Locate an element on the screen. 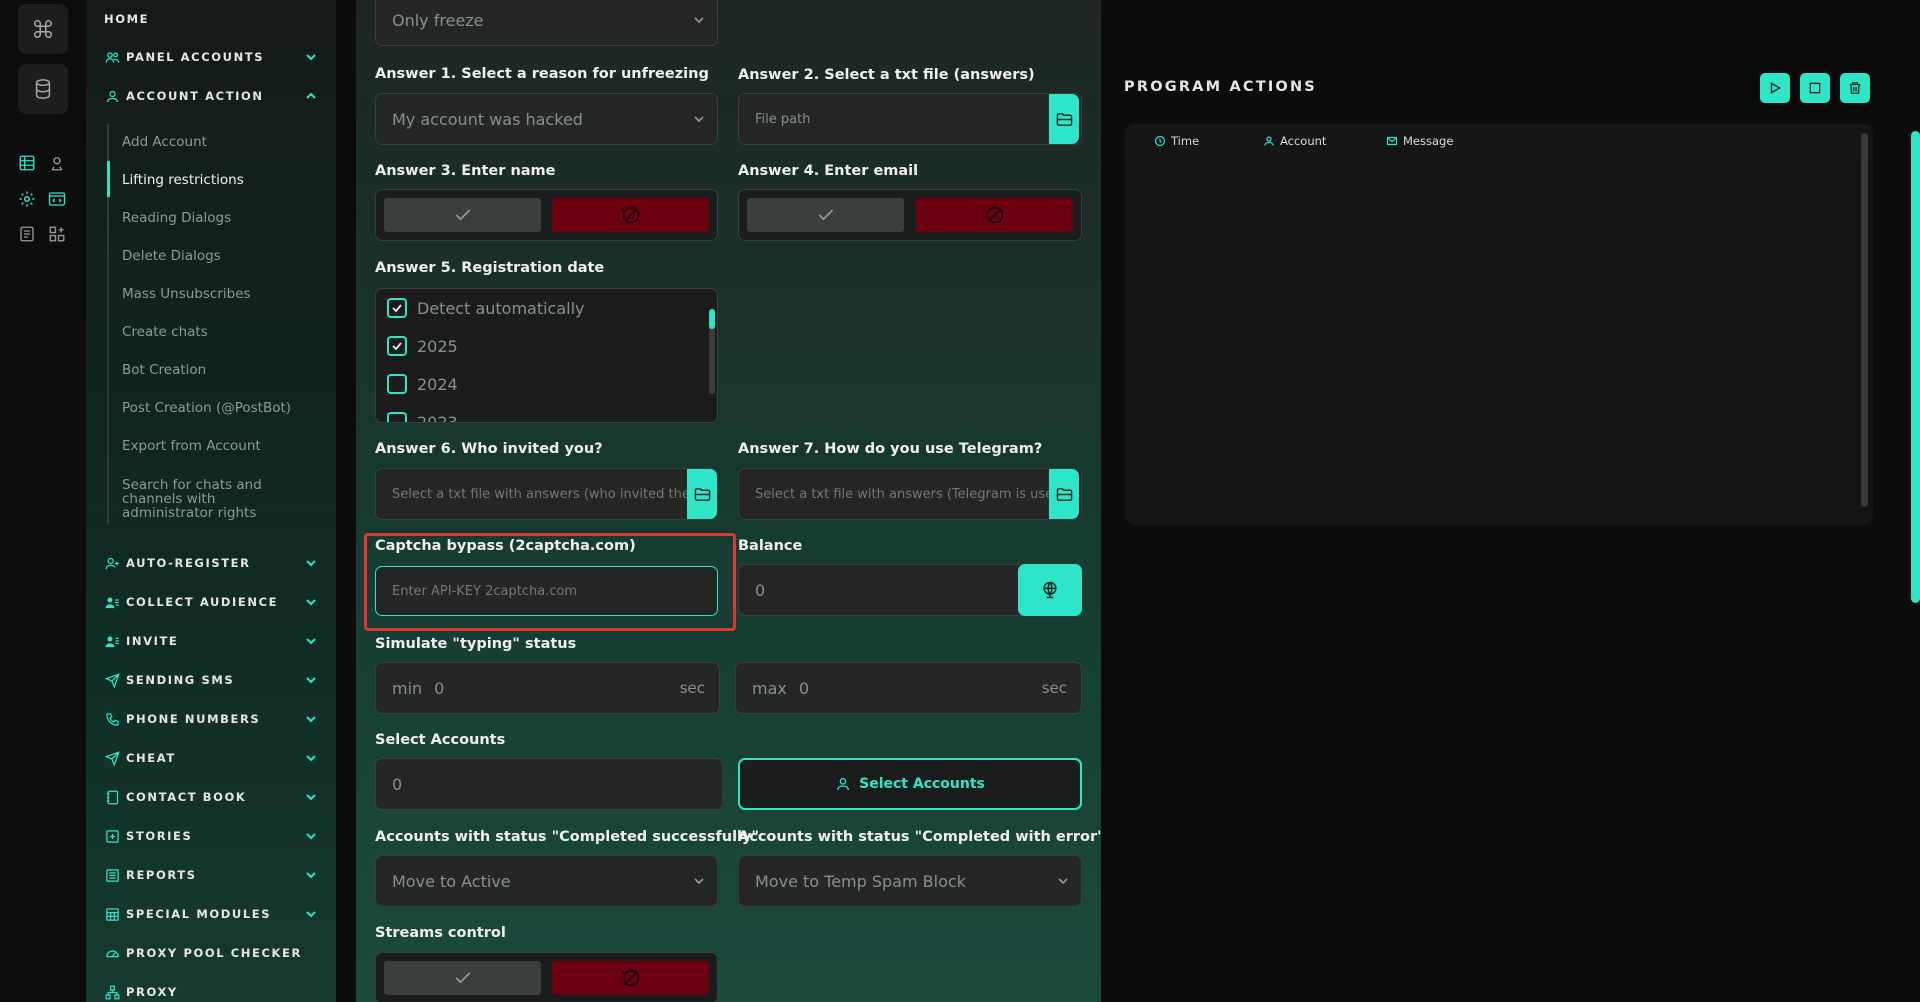 The width and height of the screenshot is (1920, 1002). regdate-option-label: 2024 is located at coordinates (437, 384).